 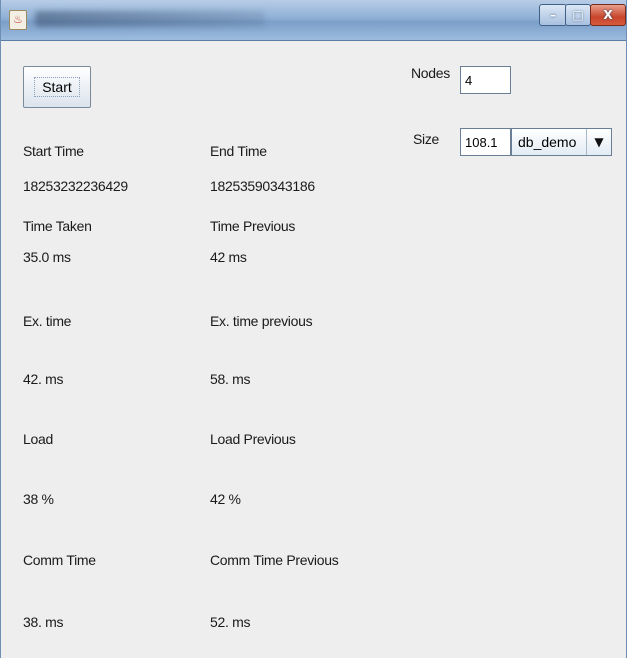 I want to click on load-previous-value: 42 %, so click(x=225, y=499).